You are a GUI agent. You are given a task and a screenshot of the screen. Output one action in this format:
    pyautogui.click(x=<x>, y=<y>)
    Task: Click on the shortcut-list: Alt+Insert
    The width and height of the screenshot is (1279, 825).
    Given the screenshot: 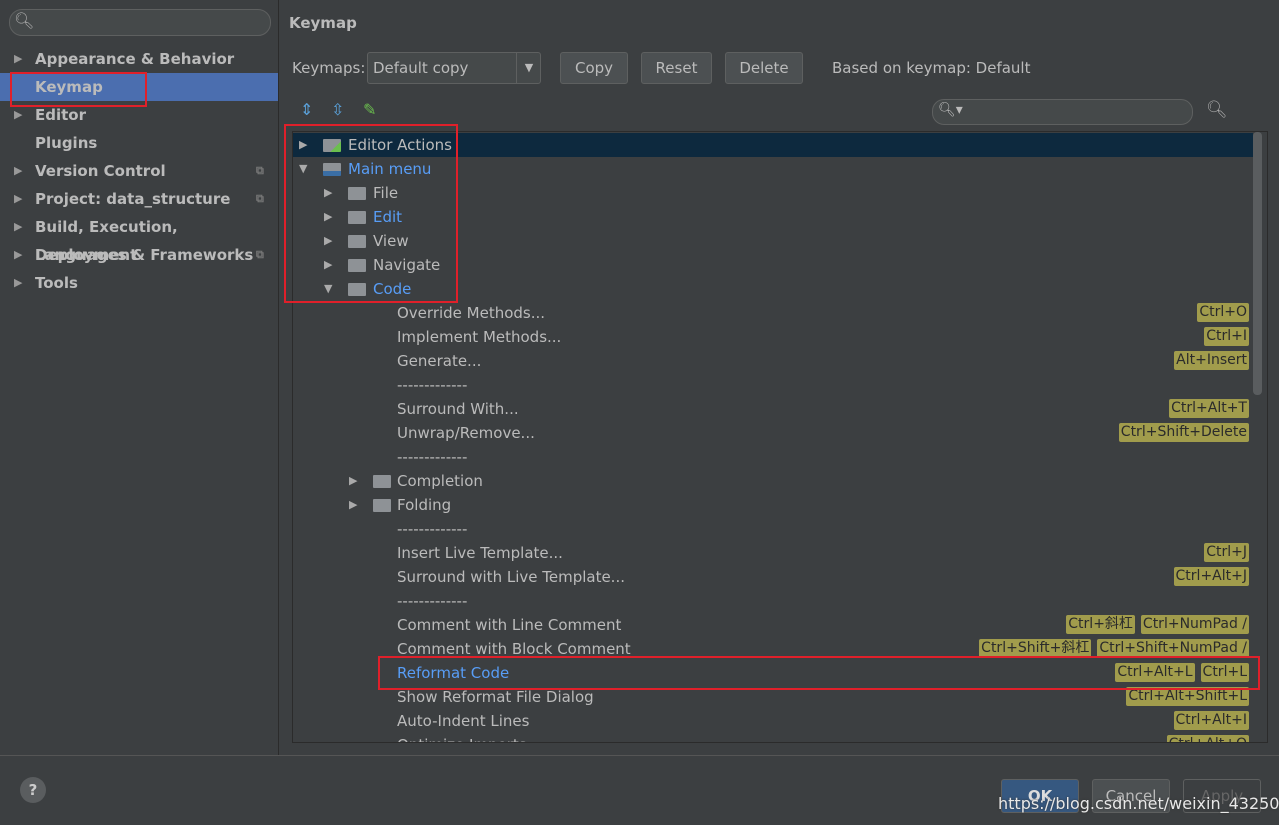 What is the action you would take?
    pyautogui.click(x=1211, y=360)
    